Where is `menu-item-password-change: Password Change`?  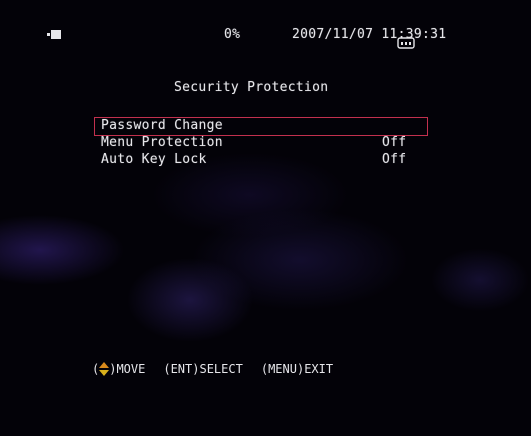 menu-item-password-change: Password Change is located at coordinates (261, 126).